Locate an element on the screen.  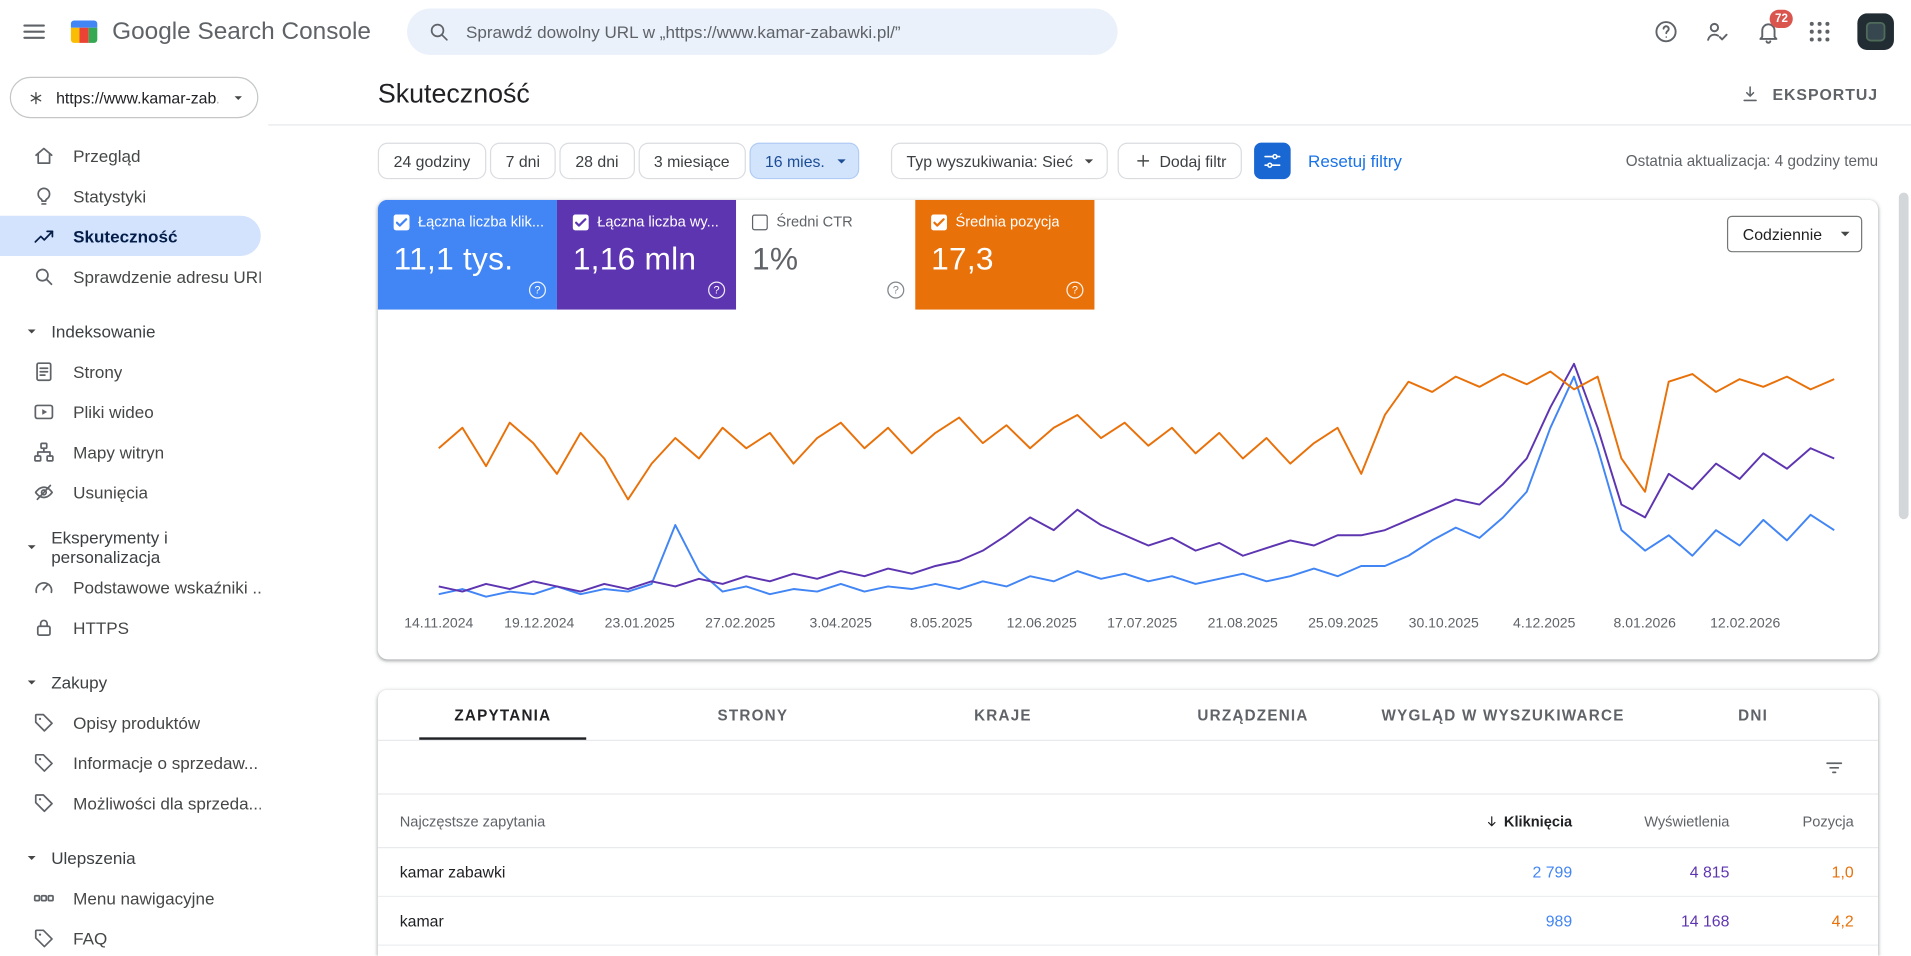
filter-settings-button is located at coordinates (1272, 161).